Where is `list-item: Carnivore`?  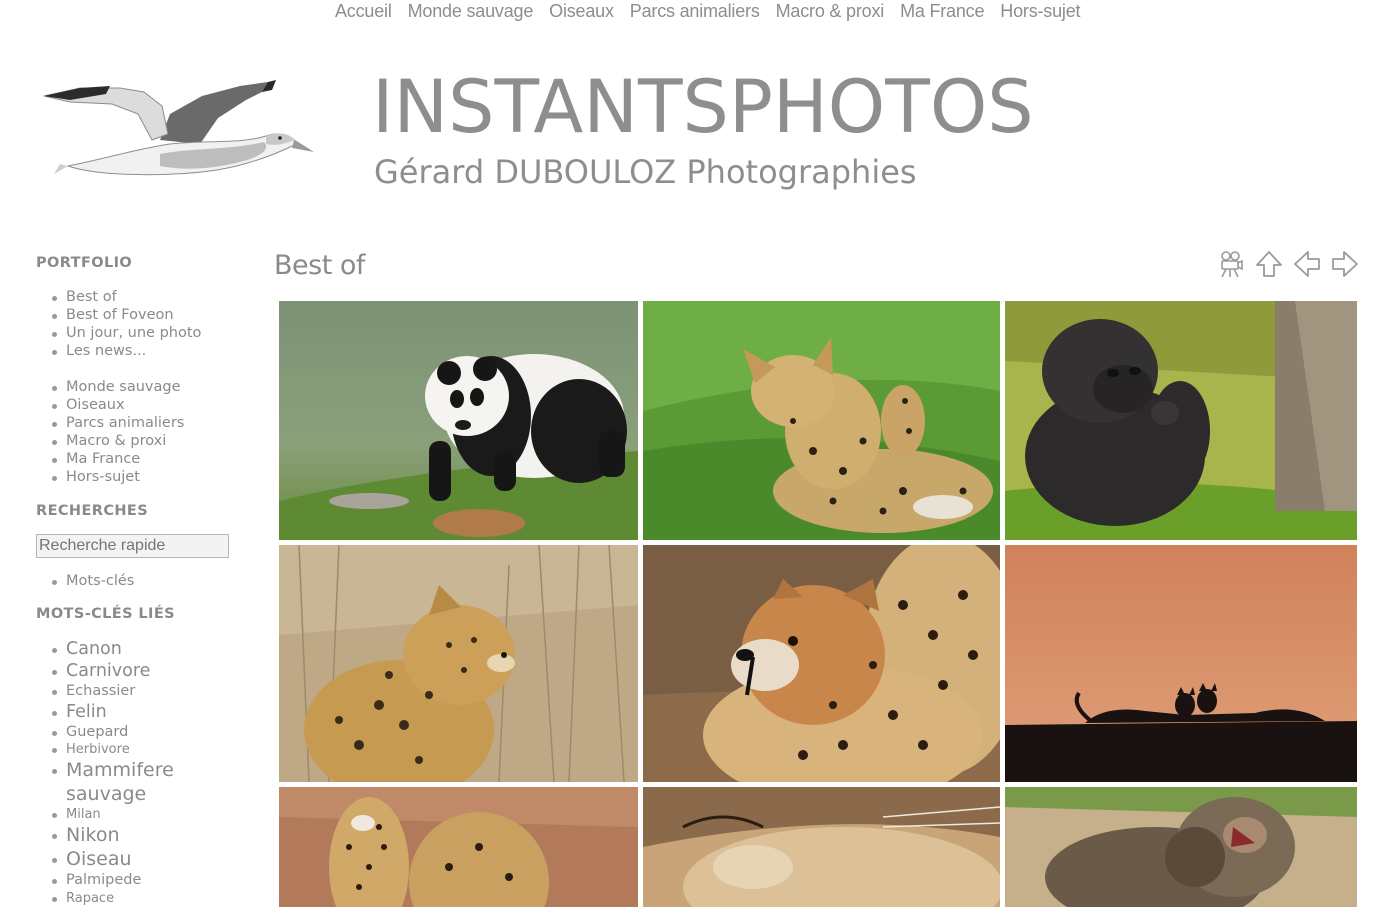 list-item: Carnivore is located at coordinates (149, 671).